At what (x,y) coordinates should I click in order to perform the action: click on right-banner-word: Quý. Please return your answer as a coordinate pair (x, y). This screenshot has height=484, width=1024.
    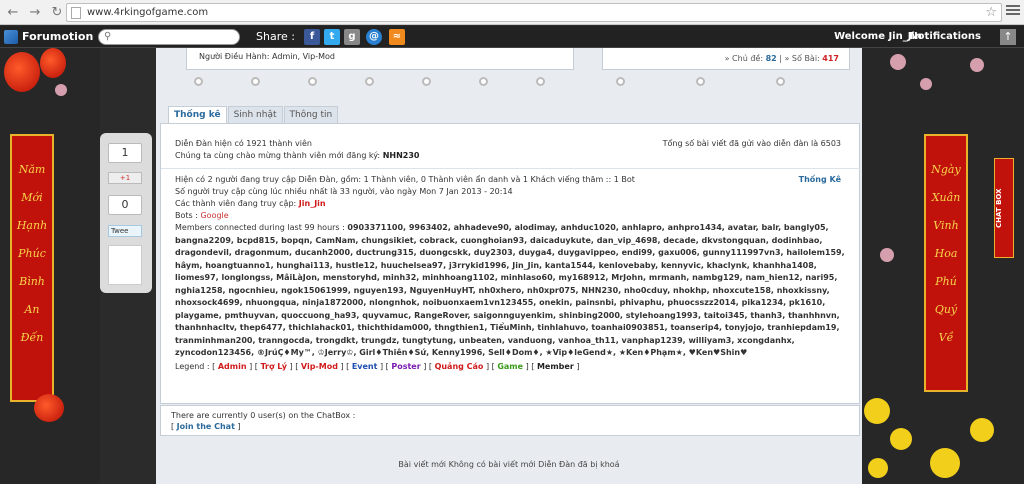
    Looking at the image, I should click on (946, 309).